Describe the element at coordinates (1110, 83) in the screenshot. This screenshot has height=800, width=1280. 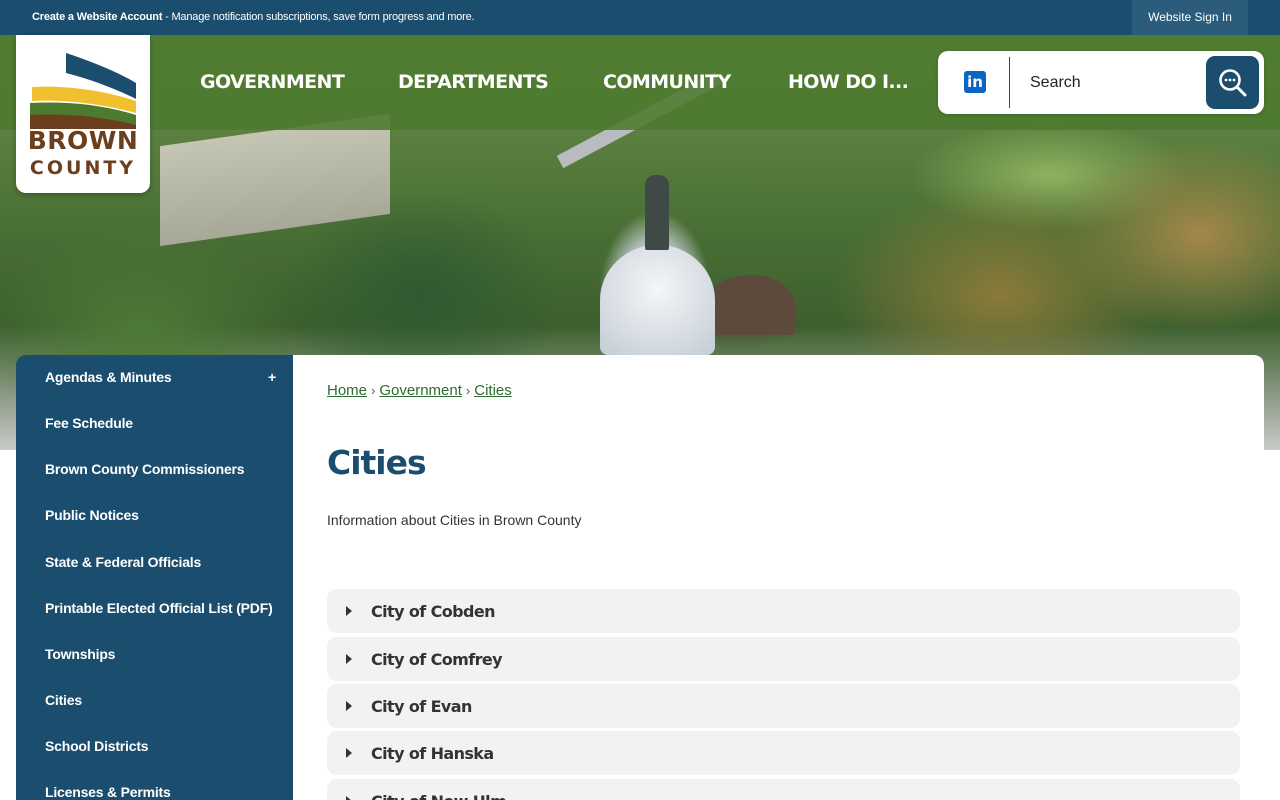
I see `search-input` at that location.